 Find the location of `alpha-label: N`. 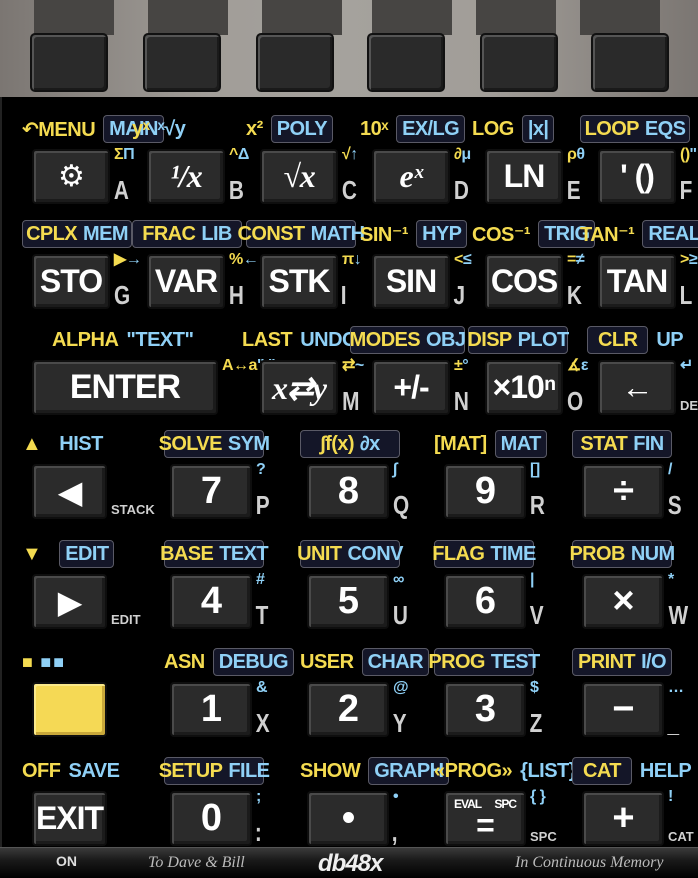

alpha-label: N is located at coordinates (461, 401).